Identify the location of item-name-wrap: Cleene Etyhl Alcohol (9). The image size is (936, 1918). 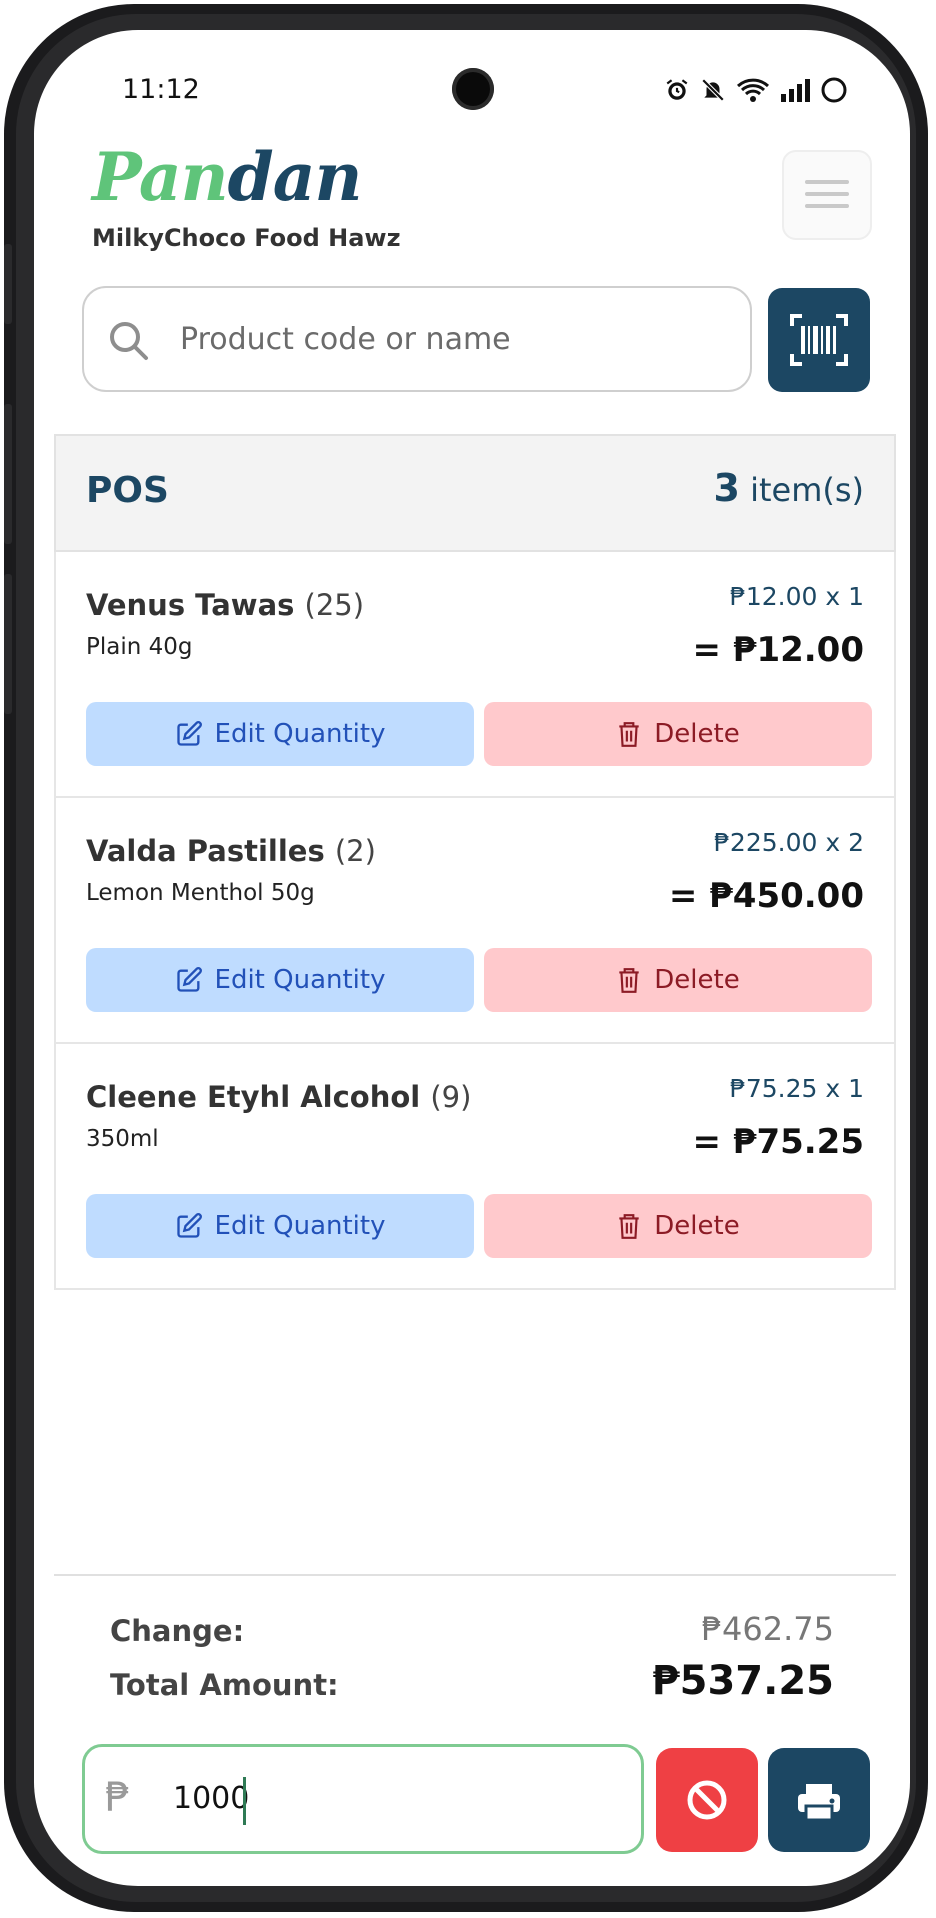
(278, 1097).